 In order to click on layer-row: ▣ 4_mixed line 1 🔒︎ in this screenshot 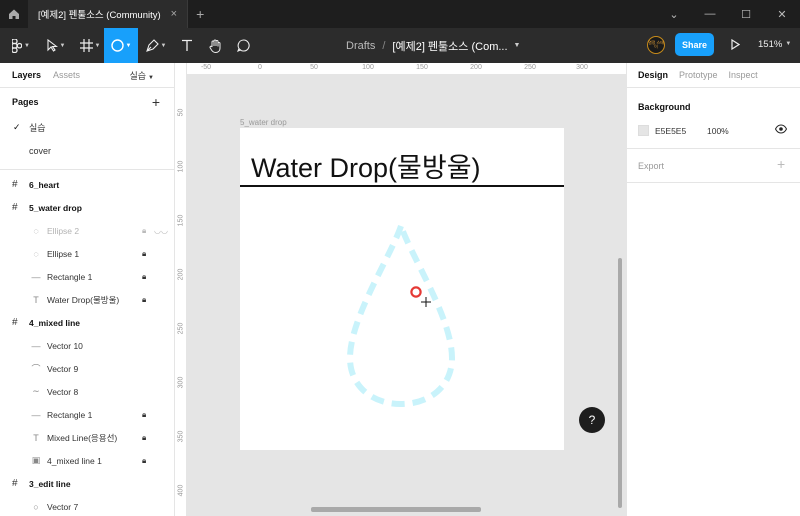, I will do `click(87, 460)`.